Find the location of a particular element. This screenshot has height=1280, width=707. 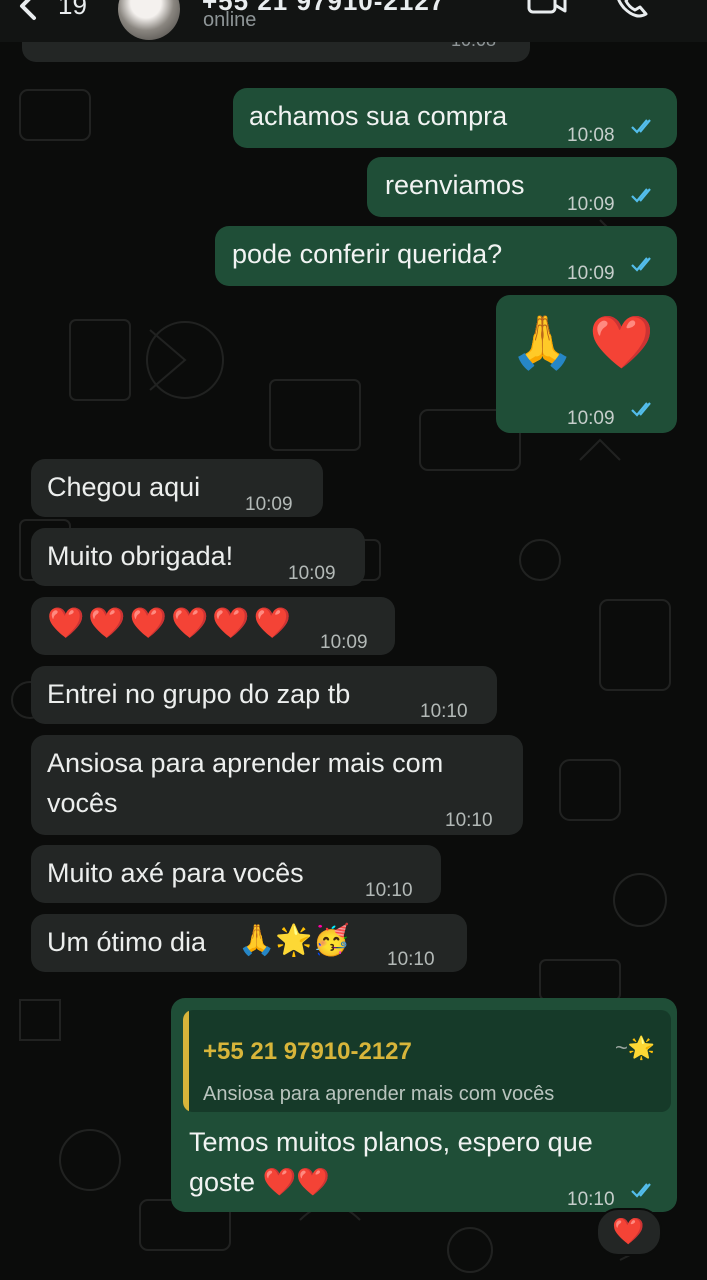

message-text: Um ótimo dia is located at coordinates (127, 942).